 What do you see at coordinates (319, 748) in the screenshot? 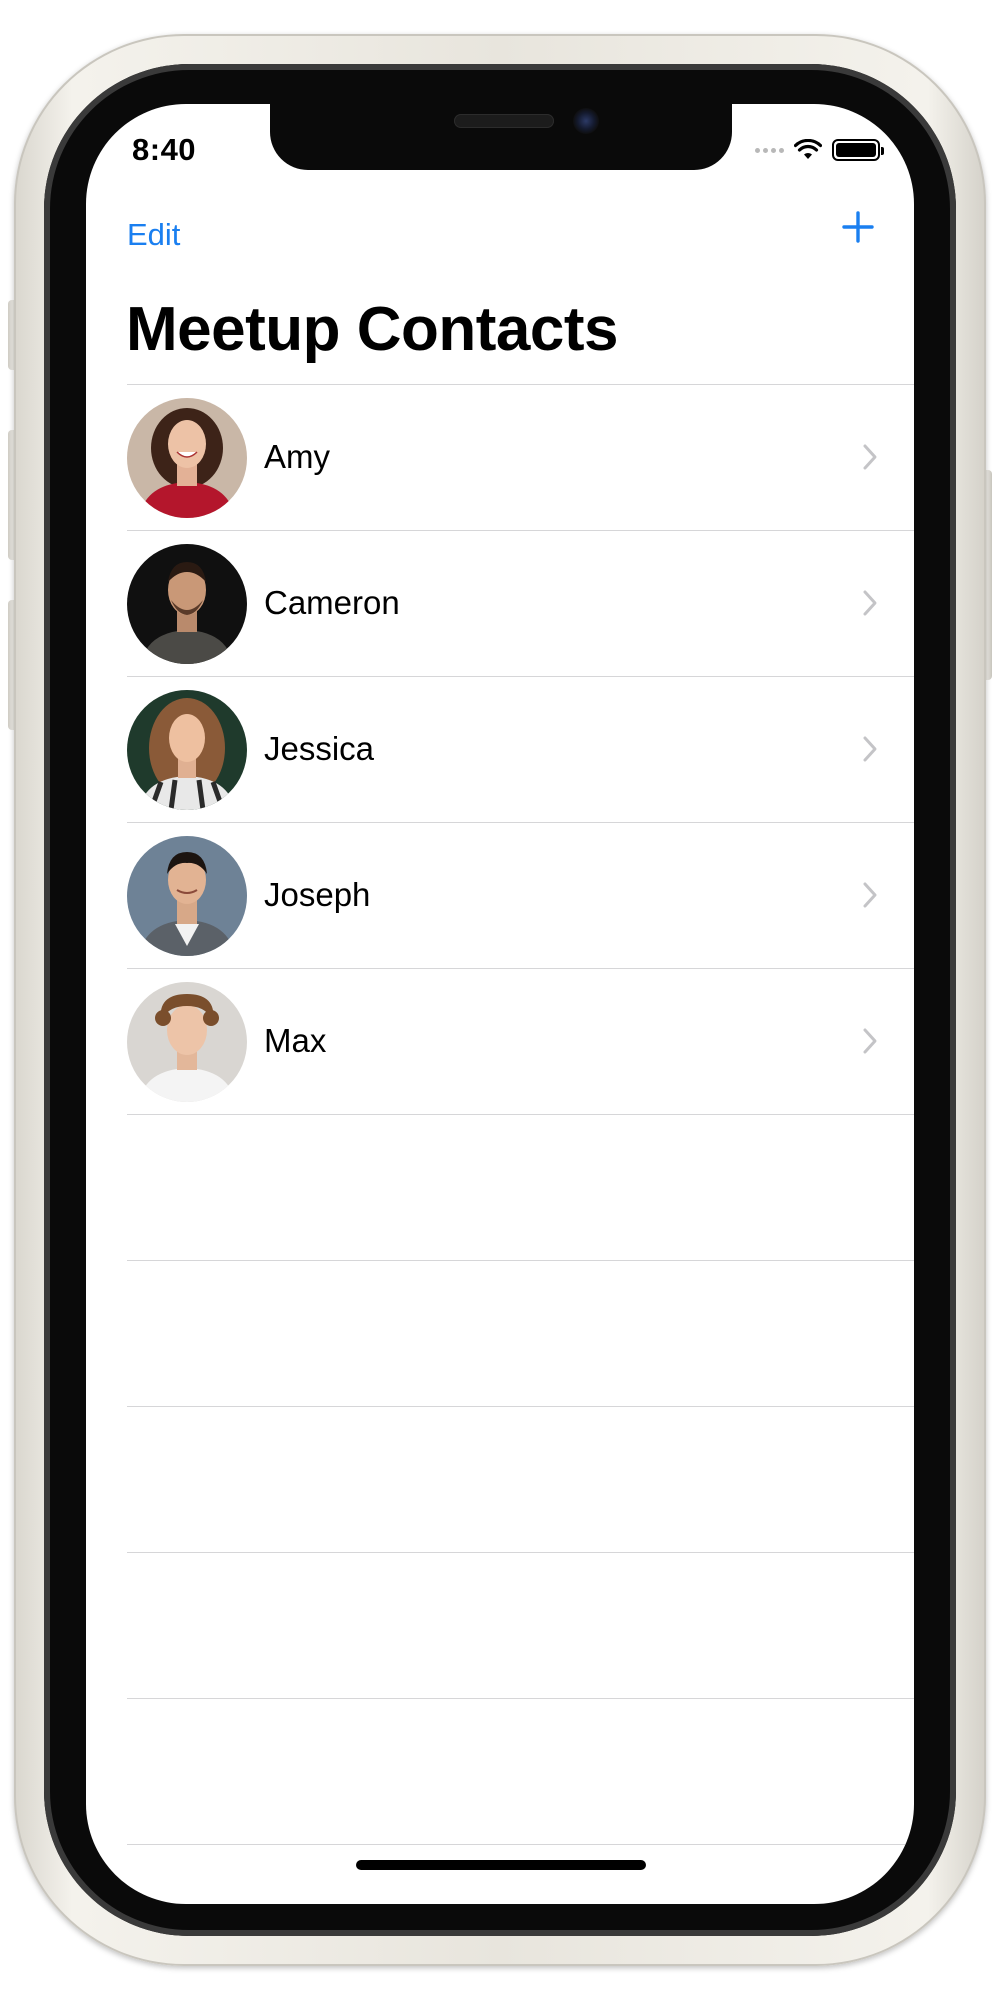
I see `contact-name: Jessica` at bounding box center [319, 748].